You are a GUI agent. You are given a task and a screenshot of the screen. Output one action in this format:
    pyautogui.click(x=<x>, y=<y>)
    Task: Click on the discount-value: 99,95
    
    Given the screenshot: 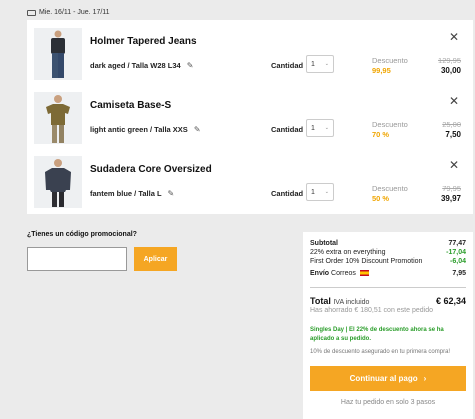 What is the action you would take?
    pyautogui.click(x=381, y=70)
    